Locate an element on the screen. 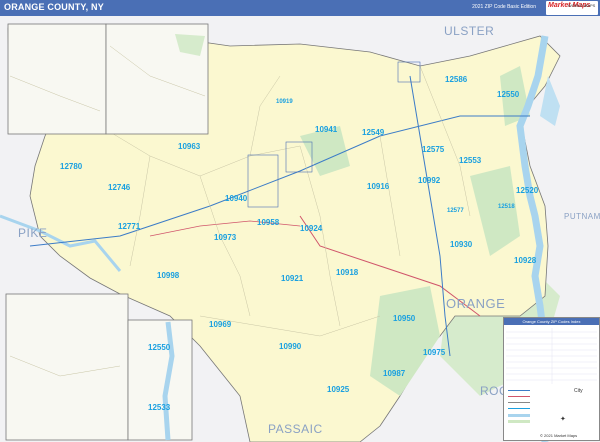  legend-water is located at coordinates (519, 415).